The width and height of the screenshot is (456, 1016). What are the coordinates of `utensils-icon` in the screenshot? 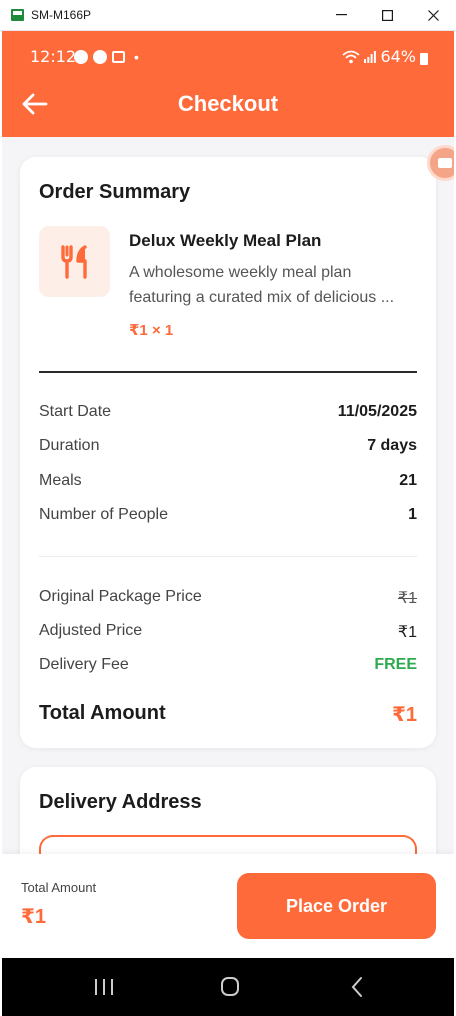 It's located at (73, 261).